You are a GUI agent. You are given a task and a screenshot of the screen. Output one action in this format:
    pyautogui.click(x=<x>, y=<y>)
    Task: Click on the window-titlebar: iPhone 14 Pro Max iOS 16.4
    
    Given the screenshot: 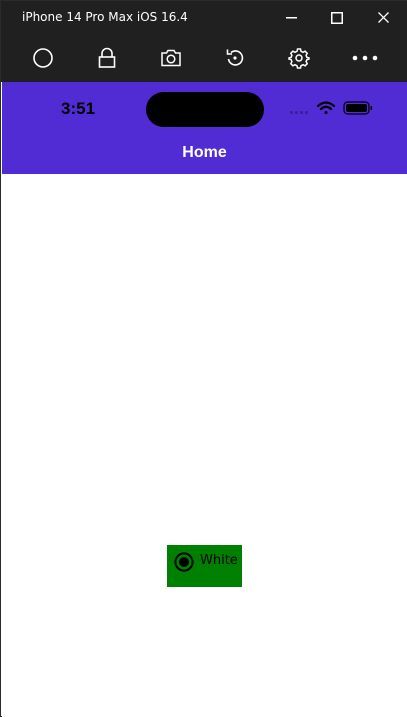 What is the action you would take?
    pyautogui.click(x=204, y=17)
    